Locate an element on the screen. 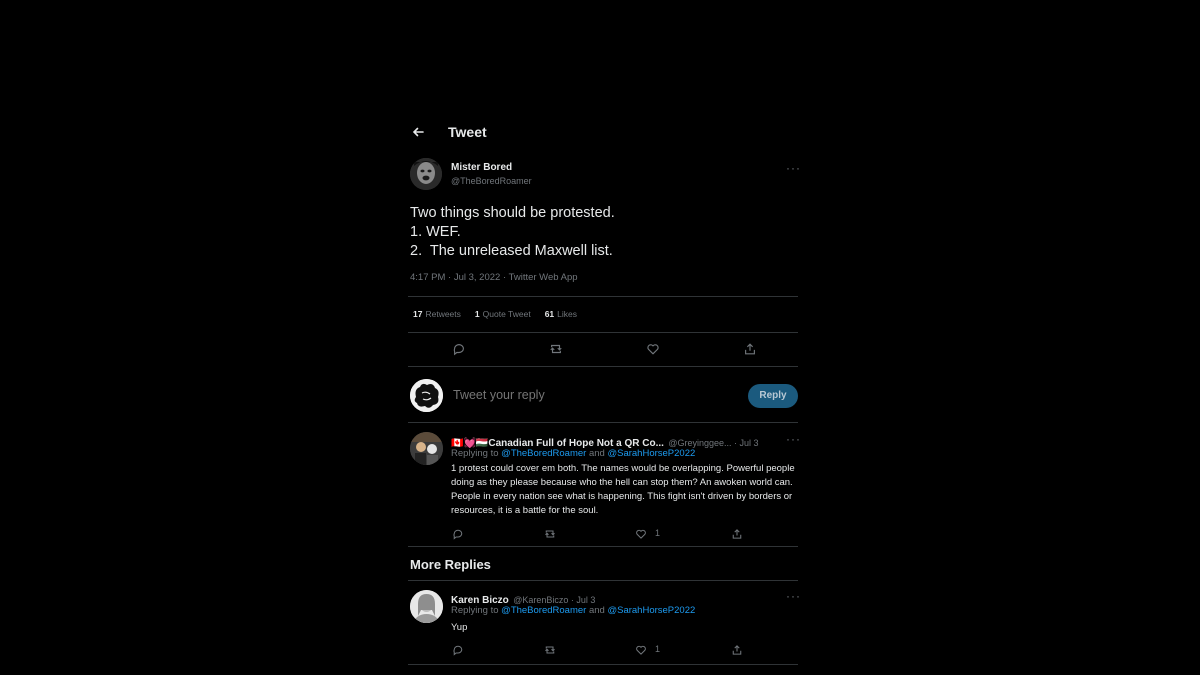 This screenshot has width=1200, height=675. reply-input is located at coordinates (593, 395).